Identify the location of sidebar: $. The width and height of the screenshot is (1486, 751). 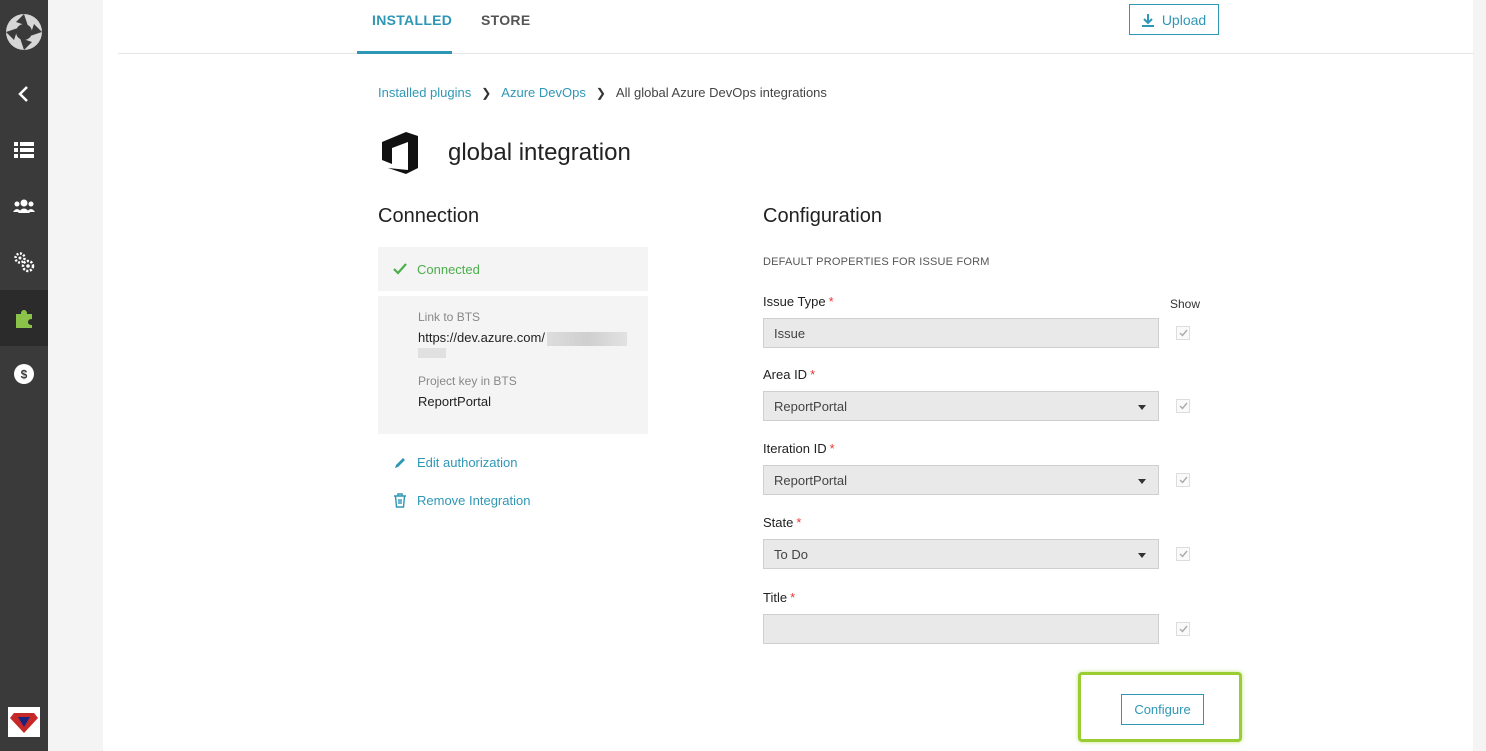
(24, 375).